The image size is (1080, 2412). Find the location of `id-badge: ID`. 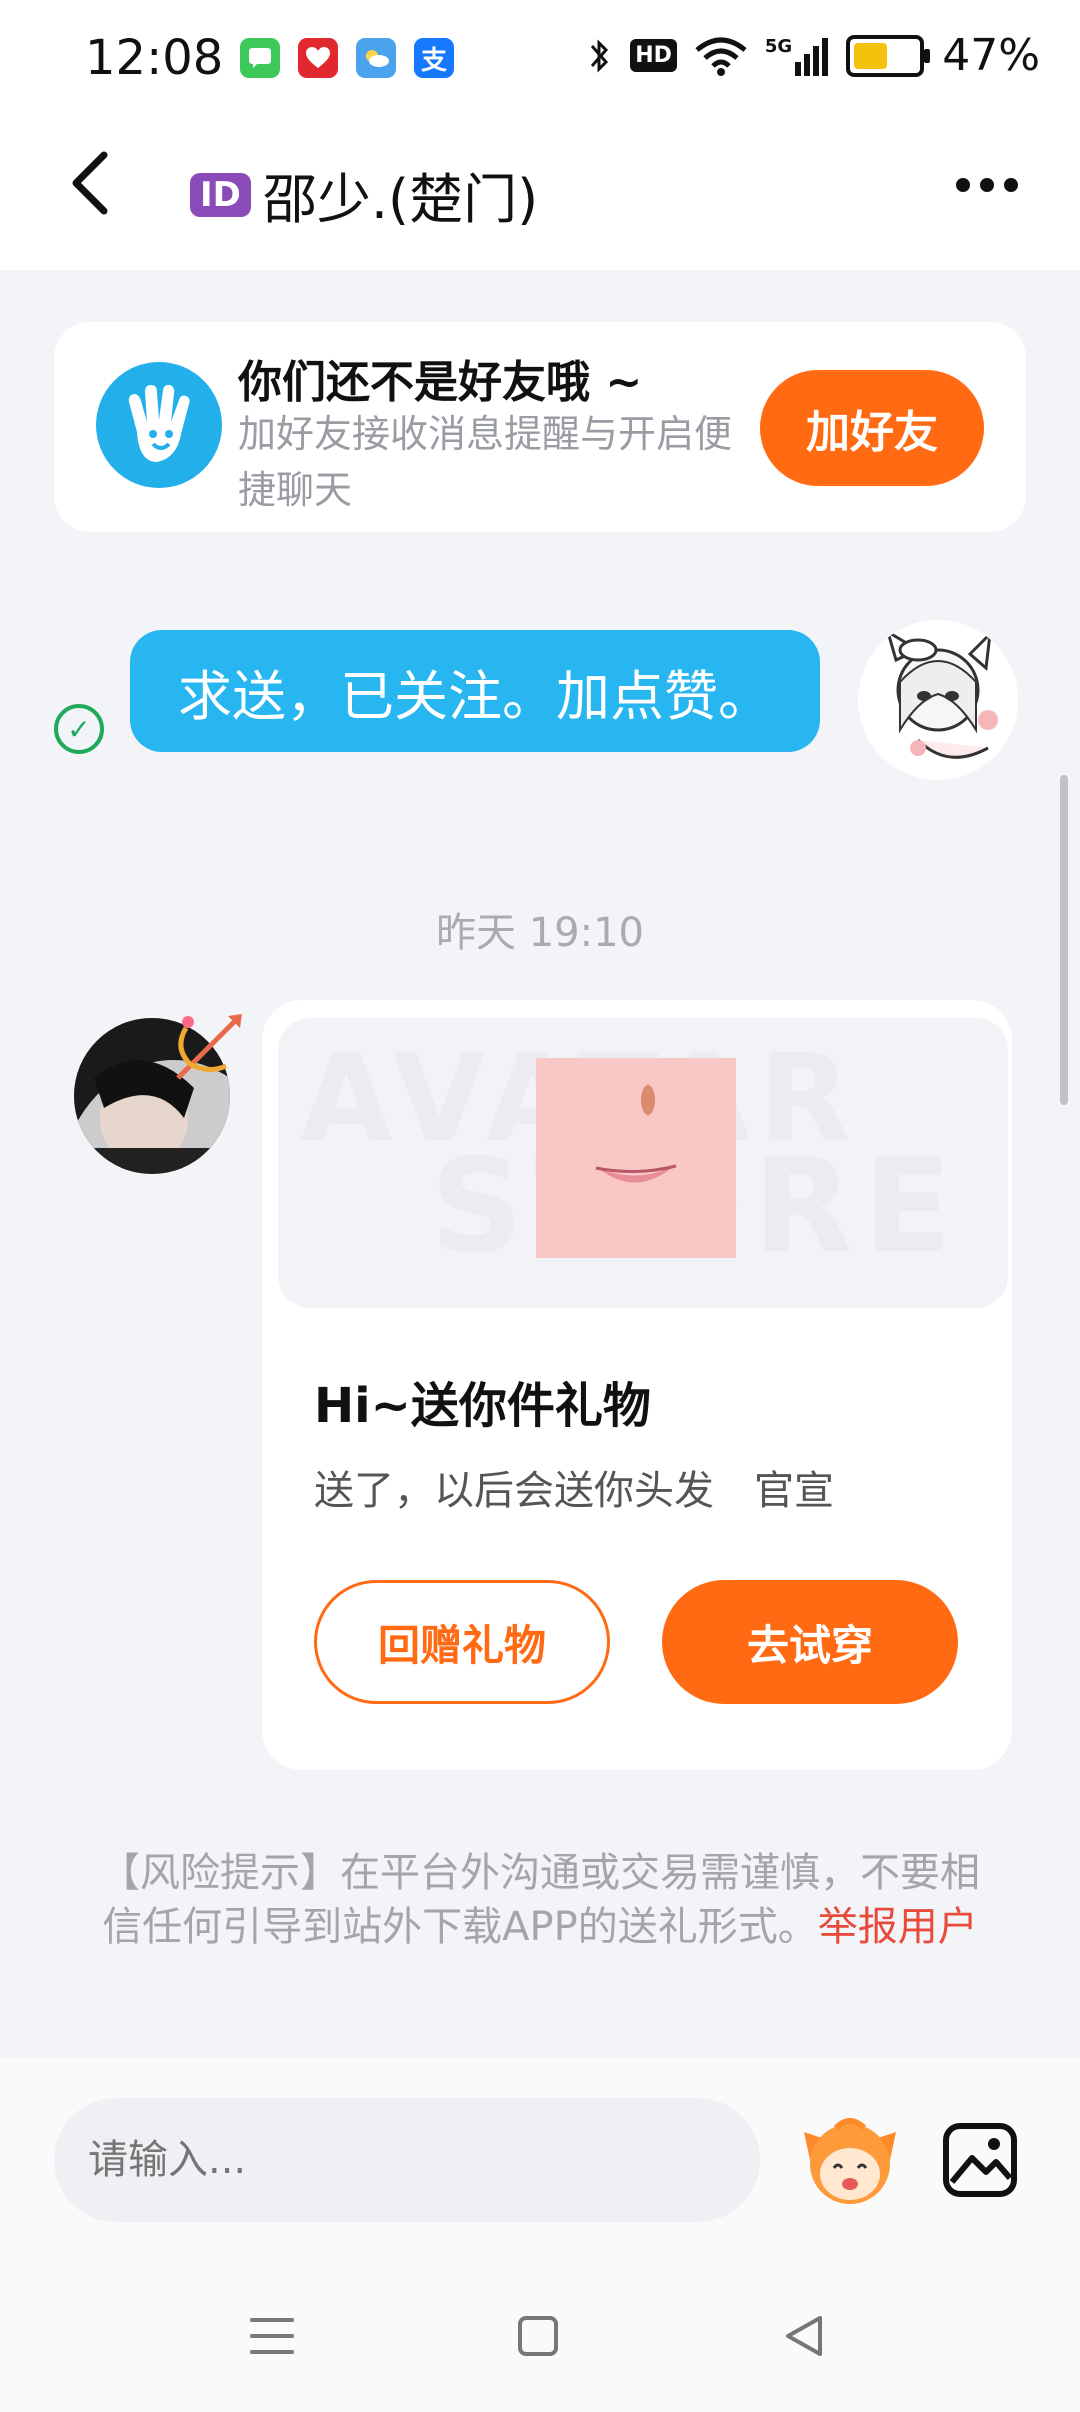

id-badge: ID is located at coordinates (220, 194).